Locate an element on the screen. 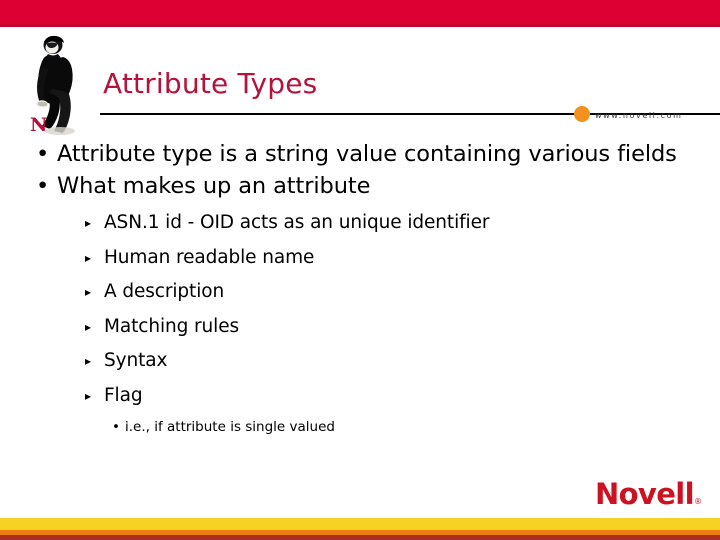 The width and height of the screenshot is (720, 540). bullet-level2: ▸ Flag is located at coordinates (360, 396).